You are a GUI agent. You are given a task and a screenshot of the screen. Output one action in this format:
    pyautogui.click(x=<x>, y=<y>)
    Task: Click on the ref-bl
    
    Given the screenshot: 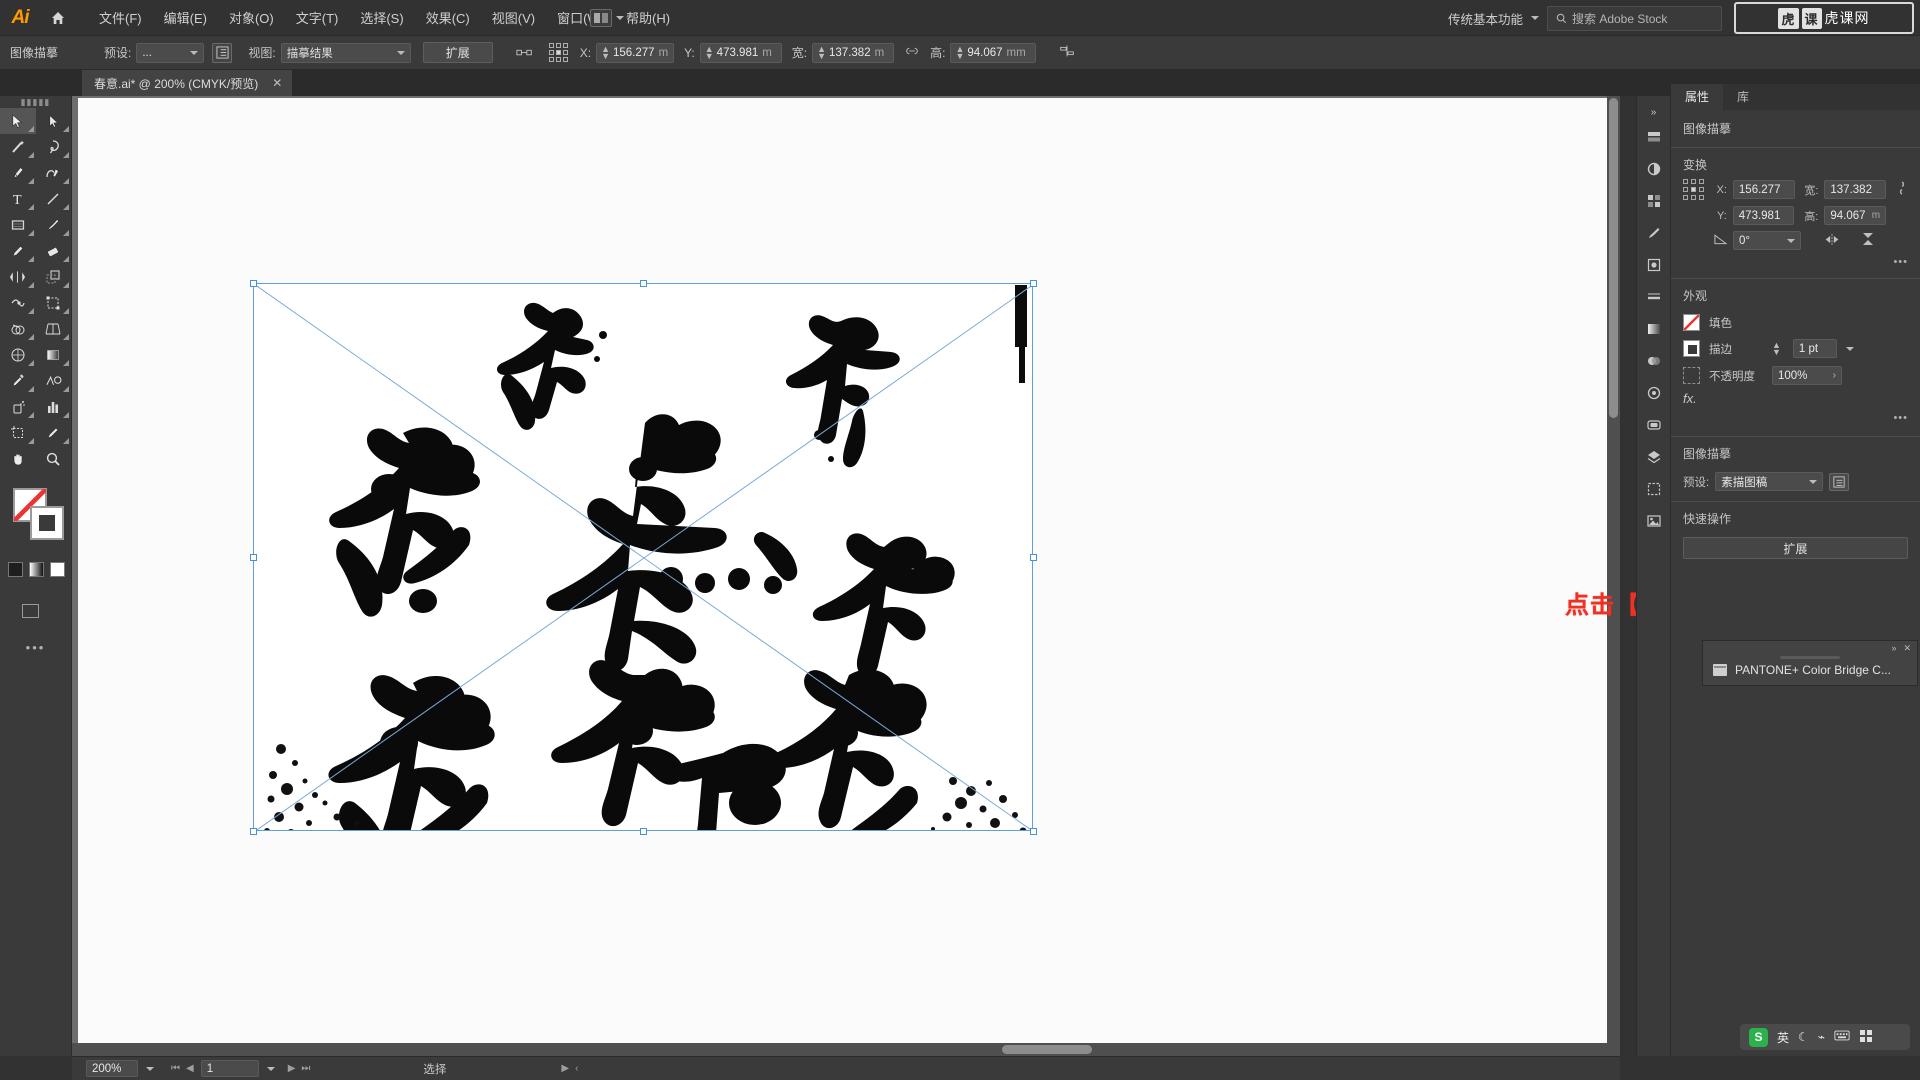 What is the action you would take?
    pyautogui.click(x=1685, y=197)
    